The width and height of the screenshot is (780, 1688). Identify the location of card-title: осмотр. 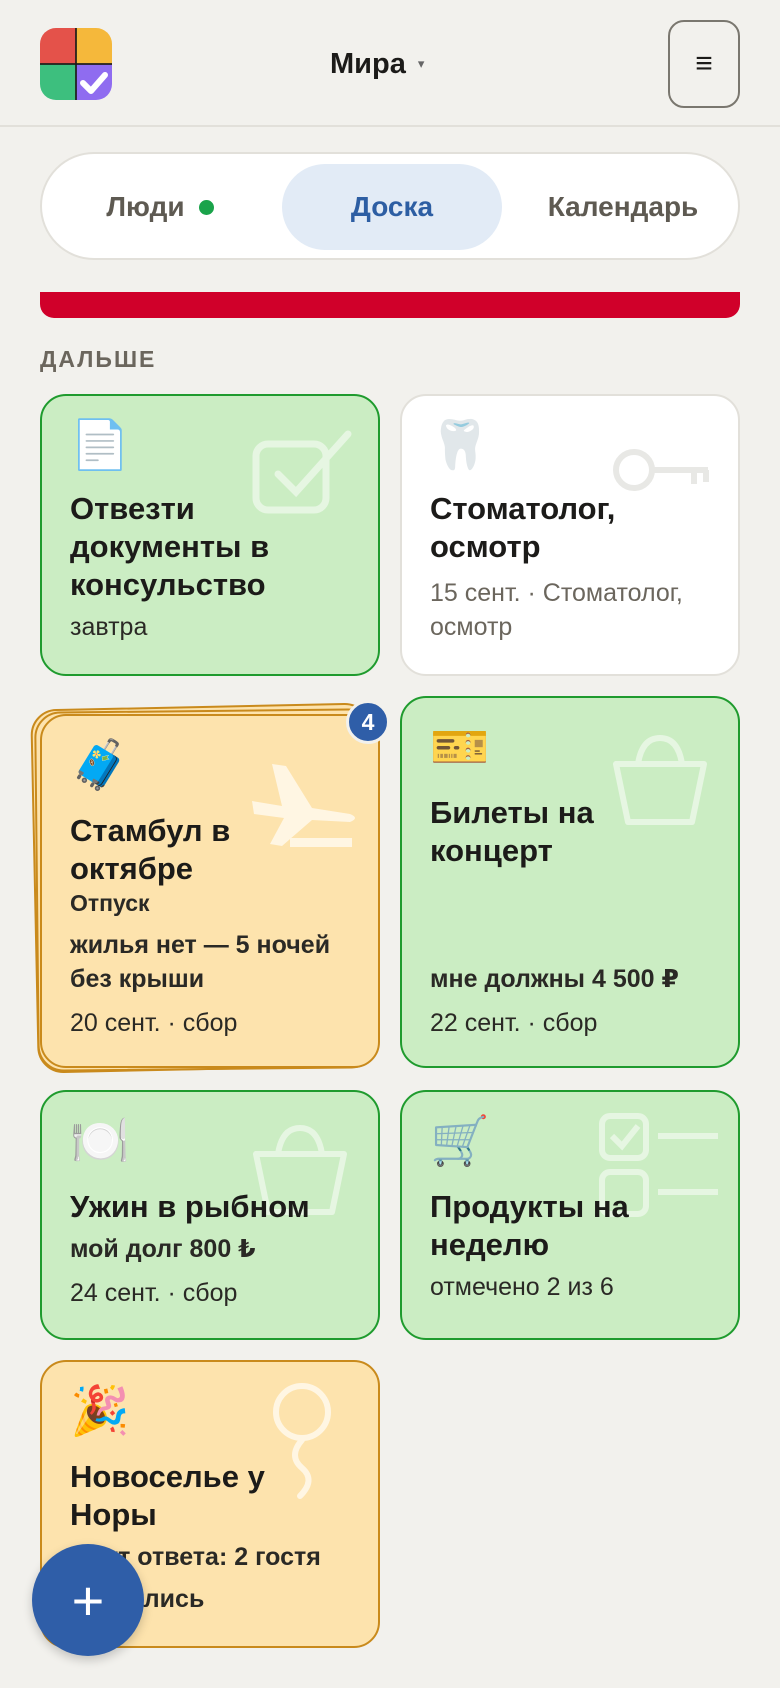
(485, 546).